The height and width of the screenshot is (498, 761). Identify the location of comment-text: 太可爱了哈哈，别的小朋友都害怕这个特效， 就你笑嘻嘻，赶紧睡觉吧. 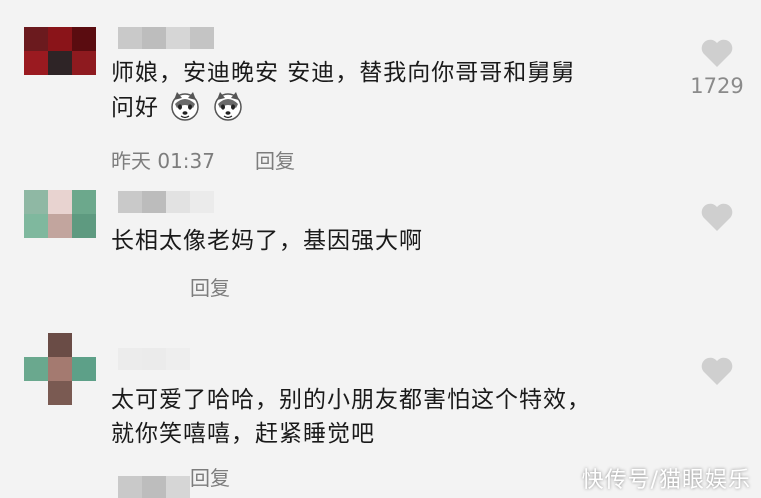
(351, 417).